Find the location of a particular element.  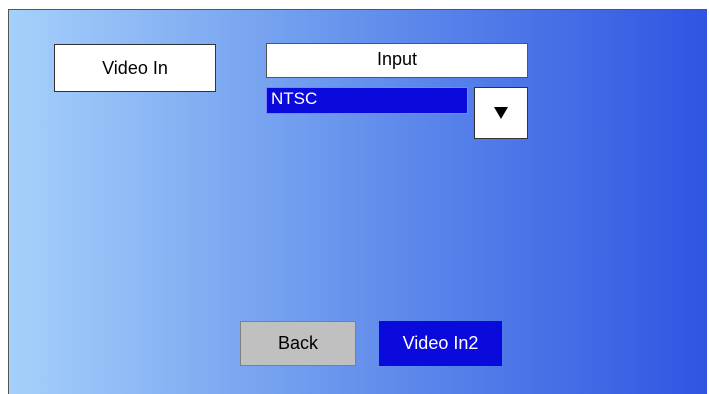

video-in2-button-label: Video In2 is located at coordinates (440, 343).